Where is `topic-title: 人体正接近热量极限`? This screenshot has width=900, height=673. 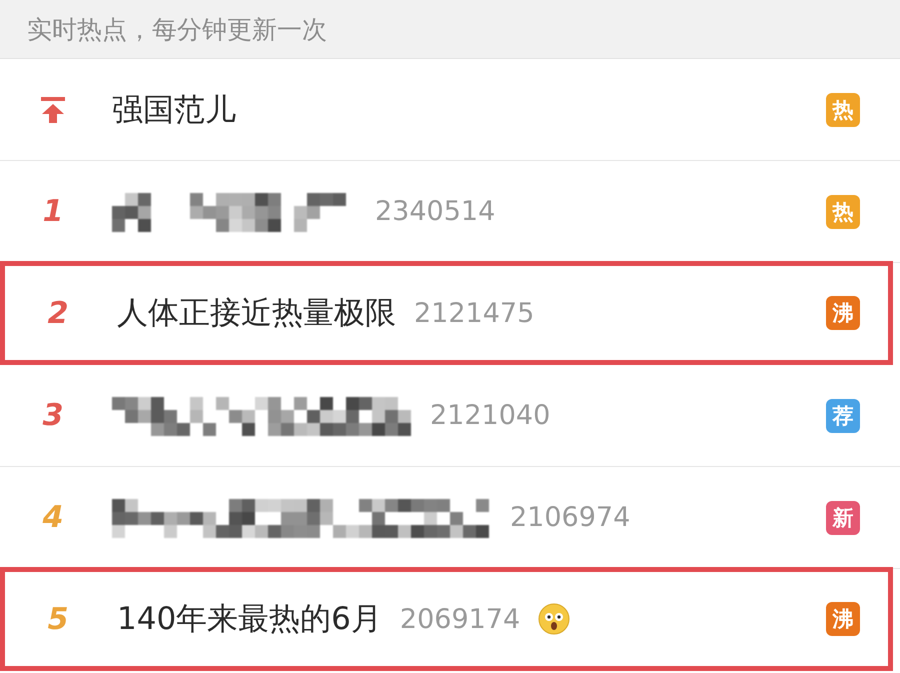 topic-title: 人体正接近热量极限 is located at coordinates (256, 313).